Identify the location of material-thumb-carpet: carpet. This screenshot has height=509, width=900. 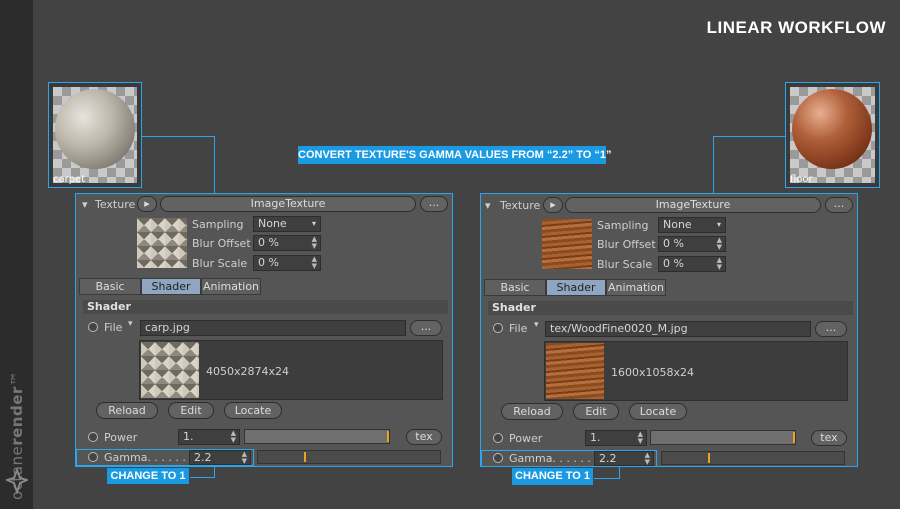
(95, 135).